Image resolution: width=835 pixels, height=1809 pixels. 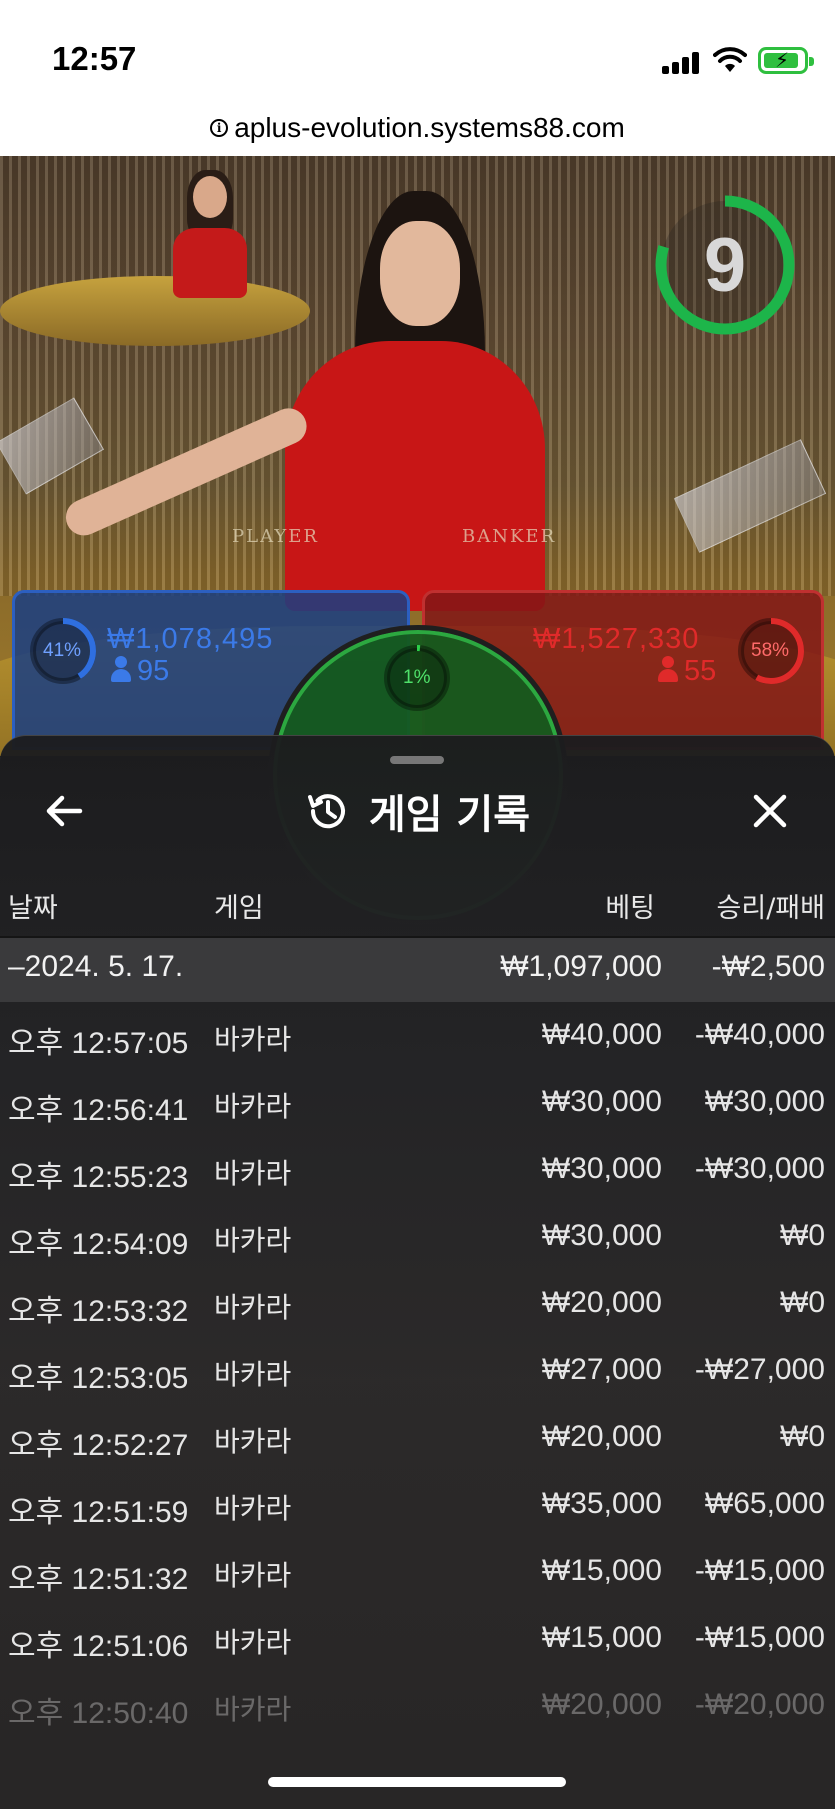 I want to click on row-time: 오후 12:51:06, so click(x=98, y=1646).